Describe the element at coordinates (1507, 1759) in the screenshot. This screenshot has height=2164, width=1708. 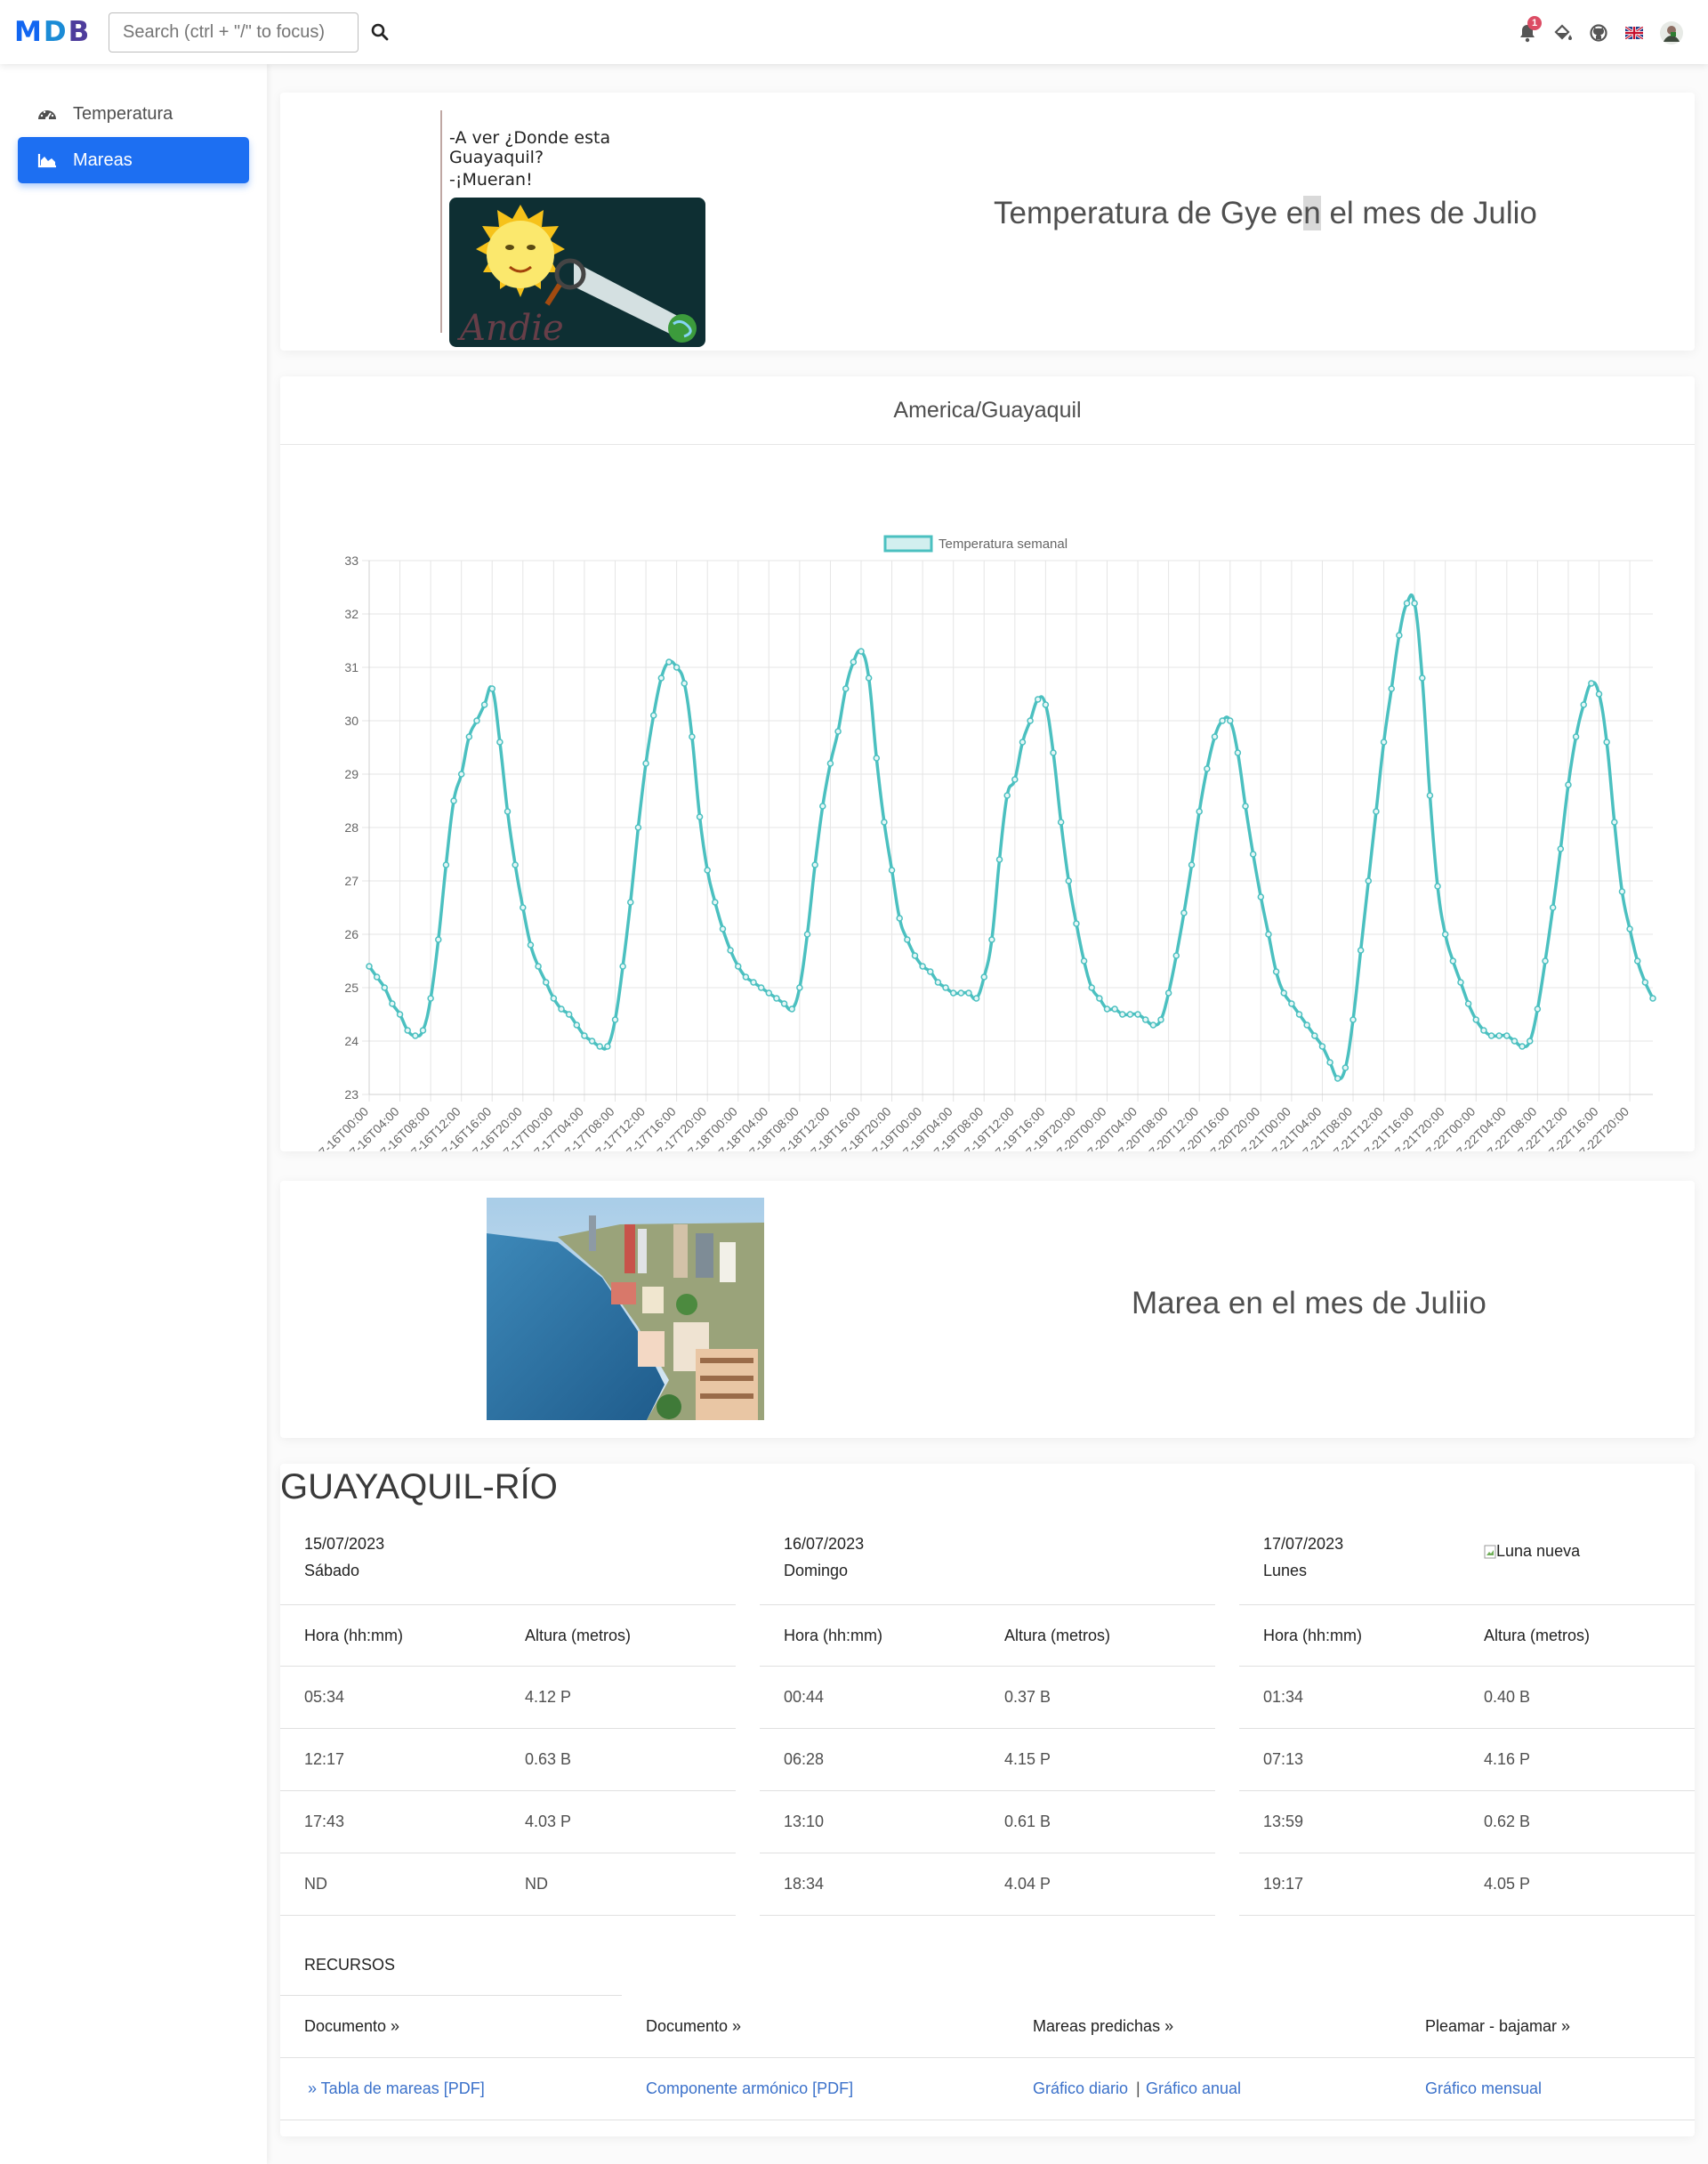
I see `tide-height: 4.16 P` at that location.